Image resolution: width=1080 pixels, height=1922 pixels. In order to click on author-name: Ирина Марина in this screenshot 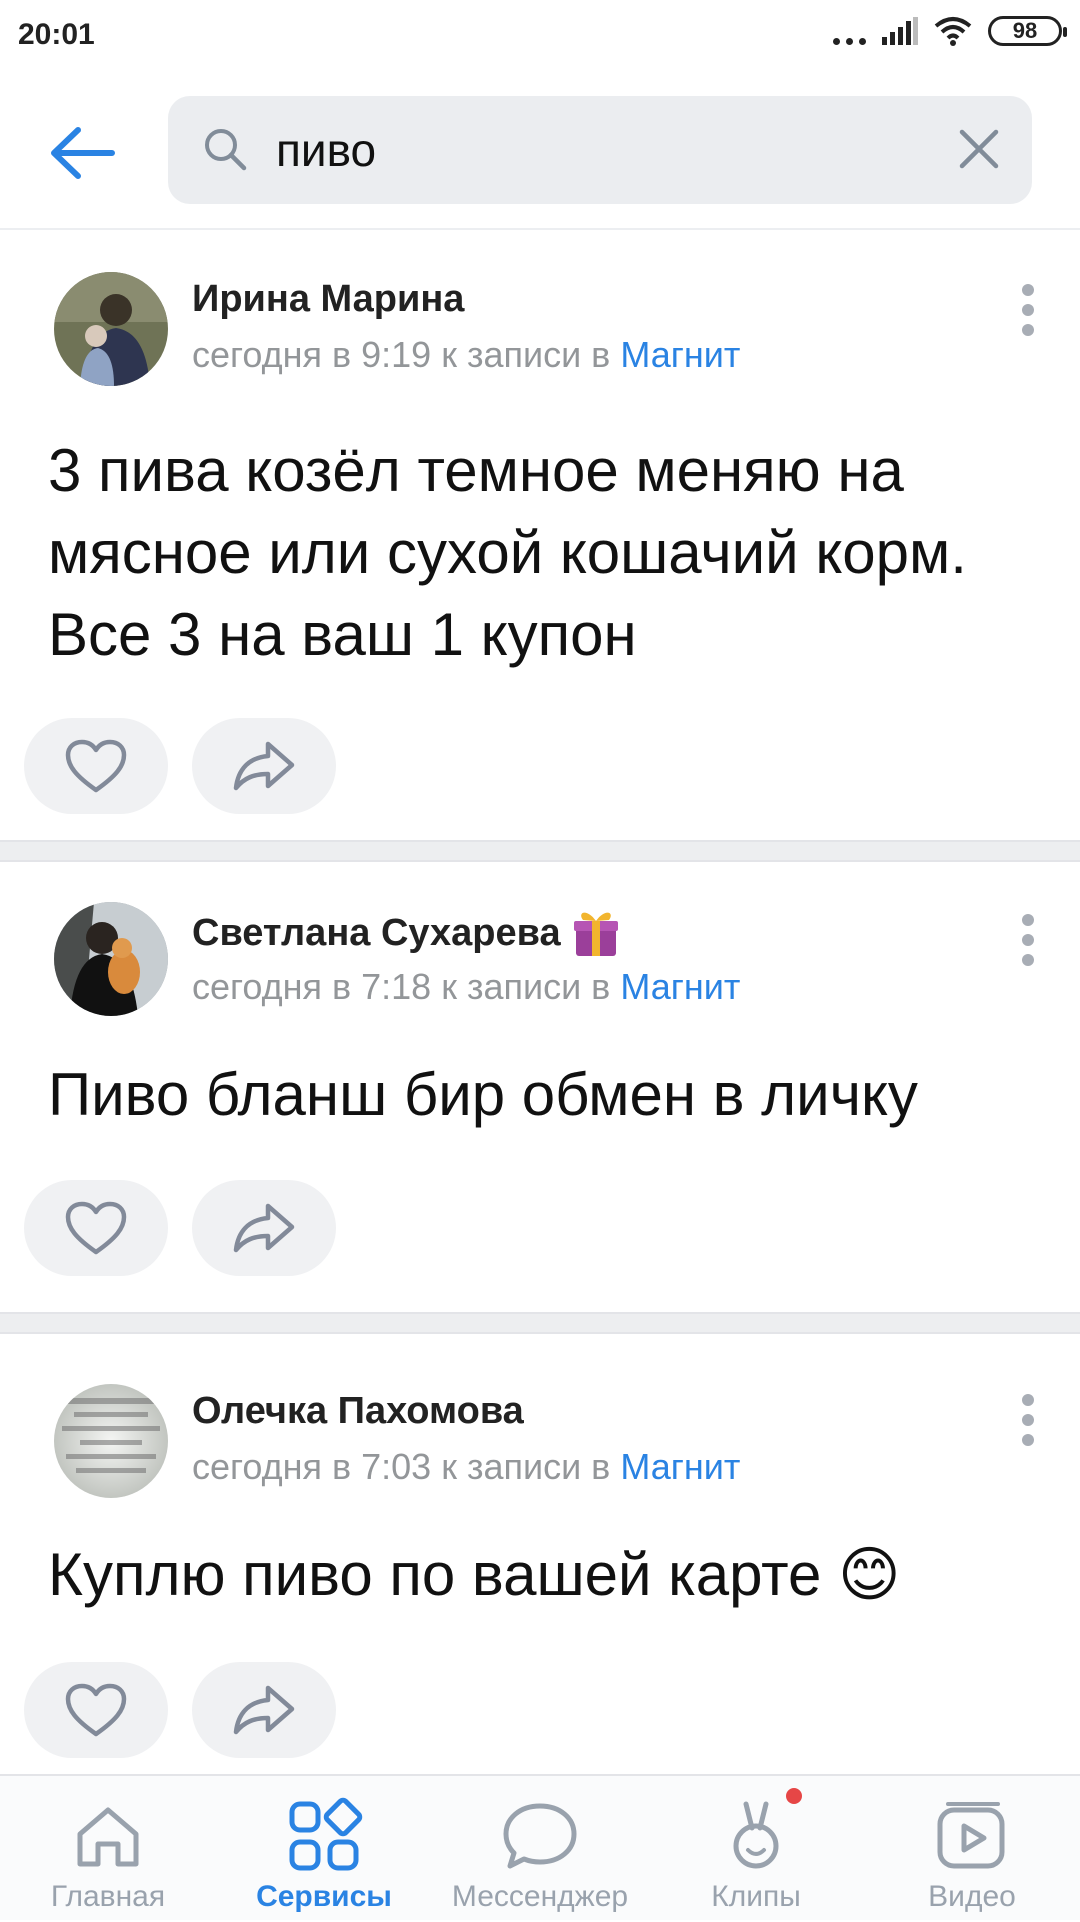, I will do `click(328, 299)`.